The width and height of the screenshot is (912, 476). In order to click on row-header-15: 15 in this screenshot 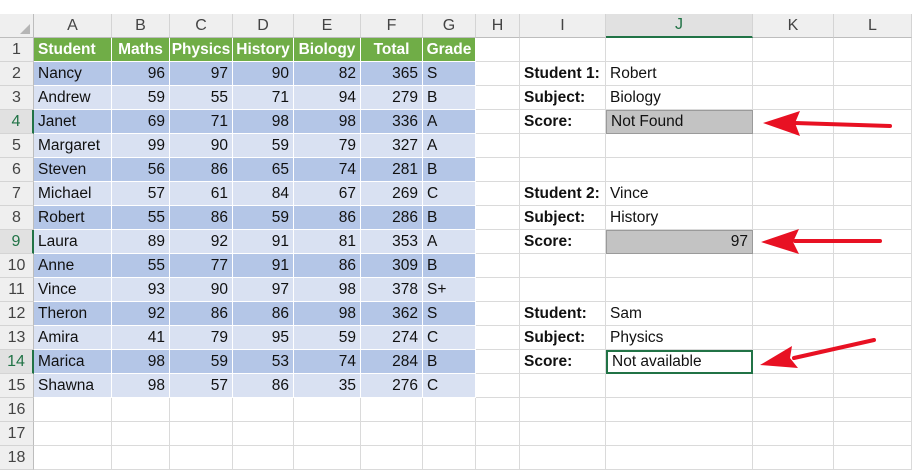, I will do `click(17, 386)`.